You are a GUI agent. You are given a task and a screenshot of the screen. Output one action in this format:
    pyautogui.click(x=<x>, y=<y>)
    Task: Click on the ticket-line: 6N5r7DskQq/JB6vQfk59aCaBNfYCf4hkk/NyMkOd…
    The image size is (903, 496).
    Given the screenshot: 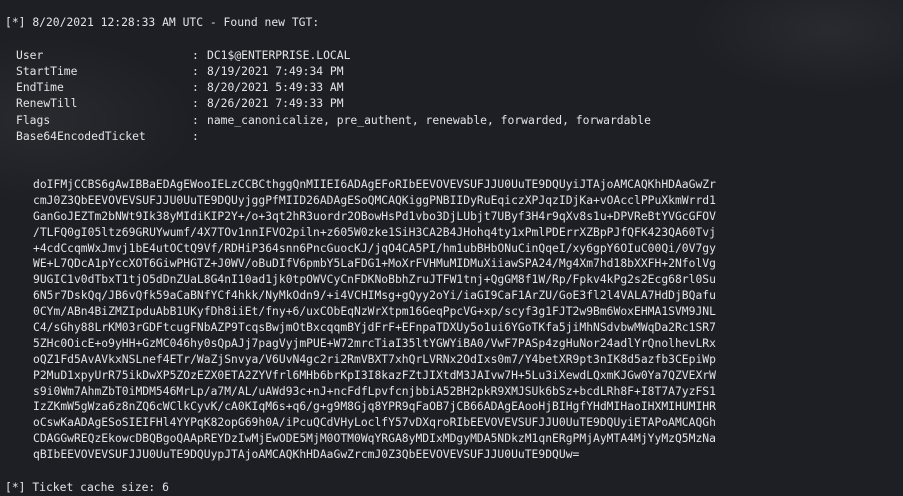 What is the action you would take?
    pyautogui.click(x=374, y=295)
    